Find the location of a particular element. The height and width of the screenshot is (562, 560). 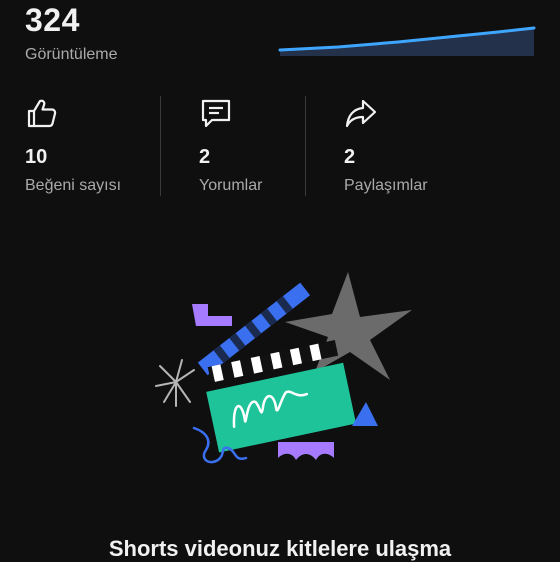

stat-shares: 2 Paylaşımlar is located at coordinates (386, 146).